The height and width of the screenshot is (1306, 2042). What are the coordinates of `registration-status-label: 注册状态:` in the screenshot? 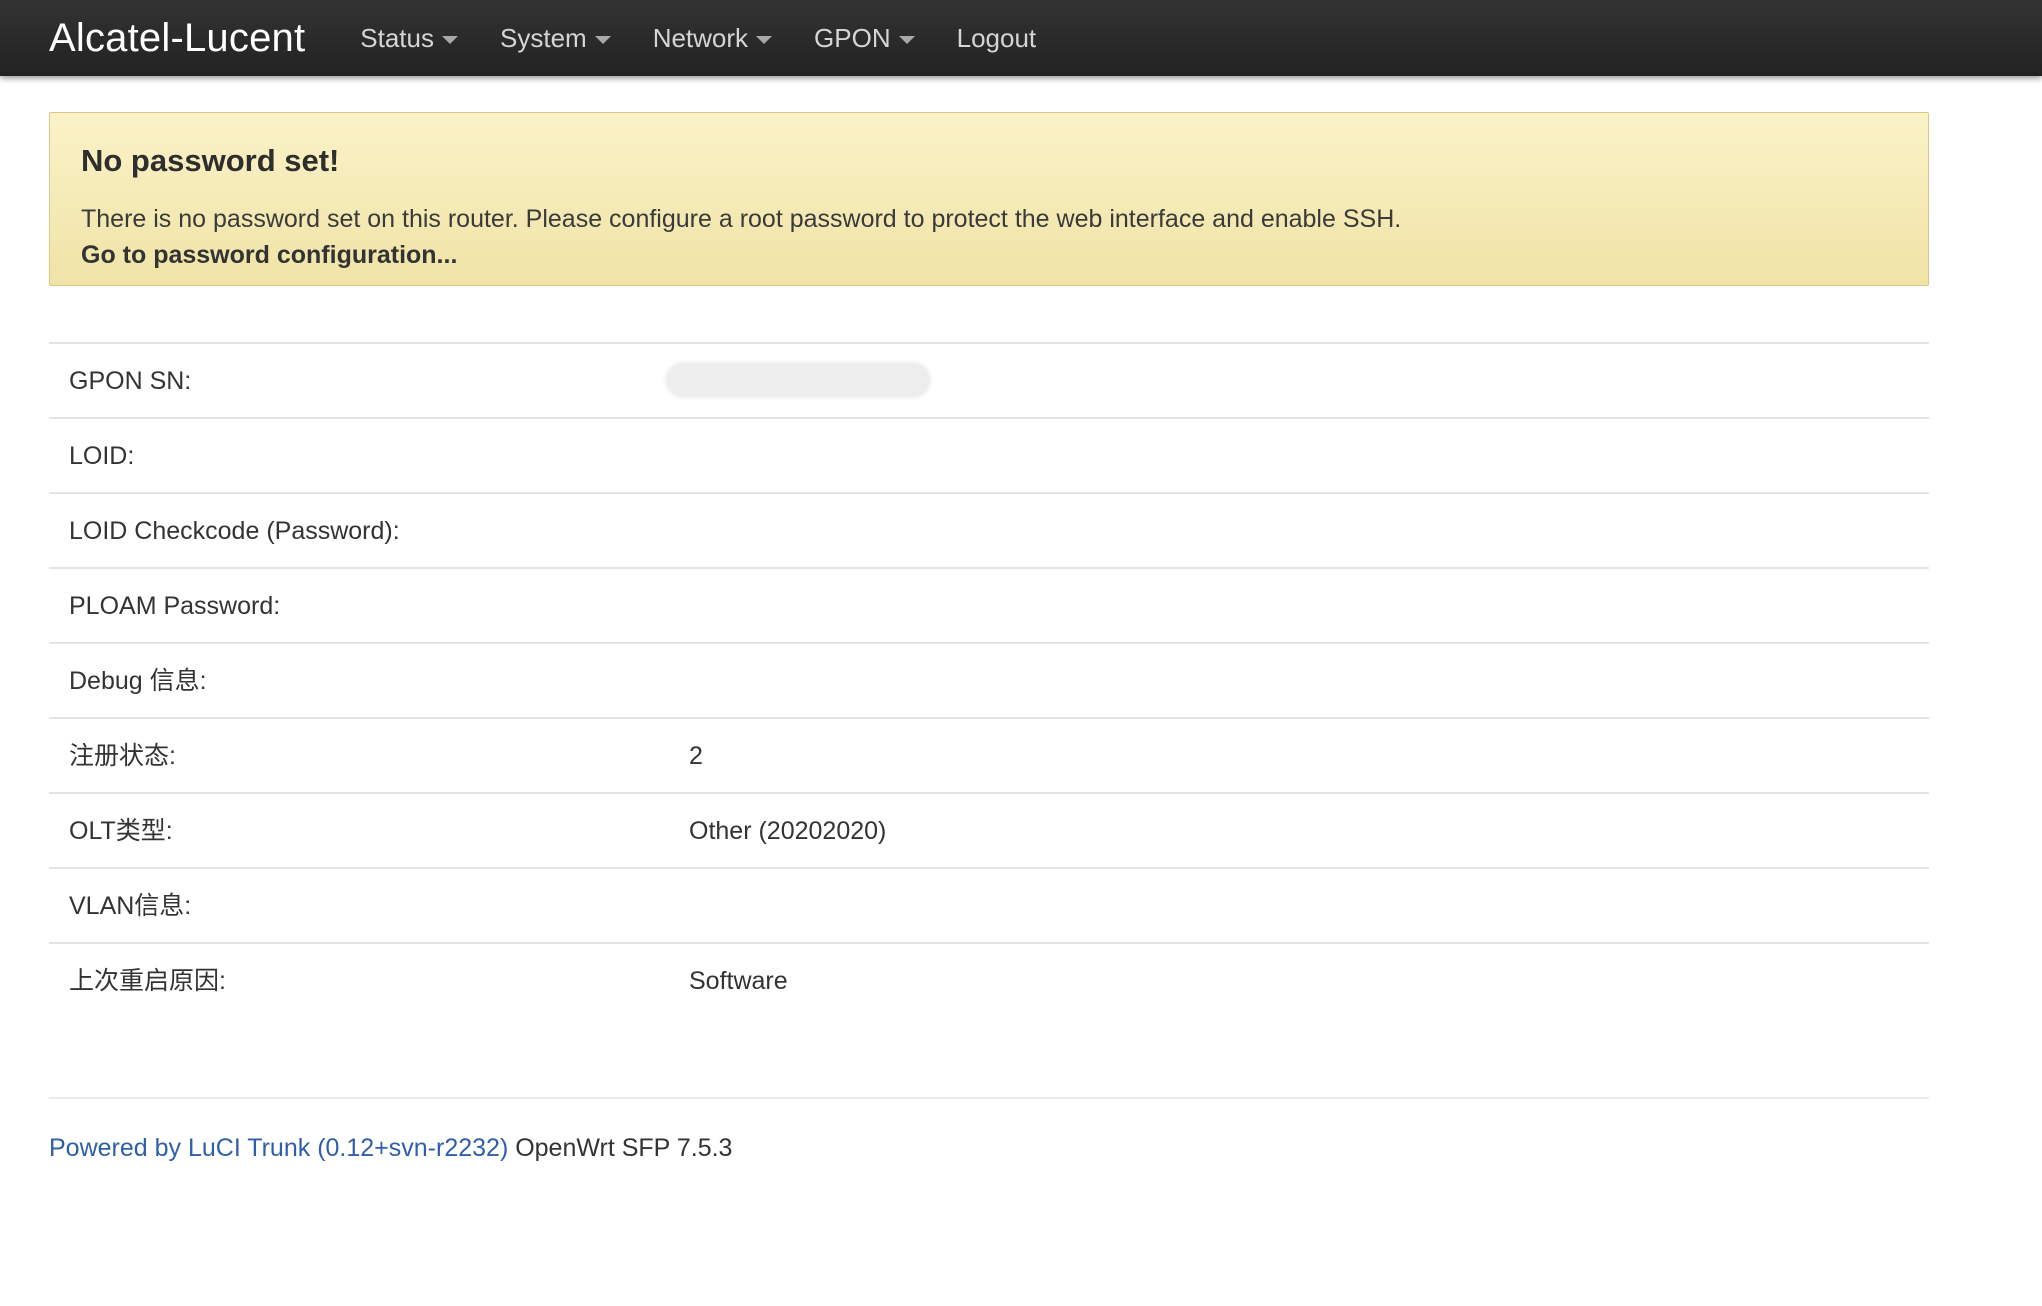 It's located at (122, 756).